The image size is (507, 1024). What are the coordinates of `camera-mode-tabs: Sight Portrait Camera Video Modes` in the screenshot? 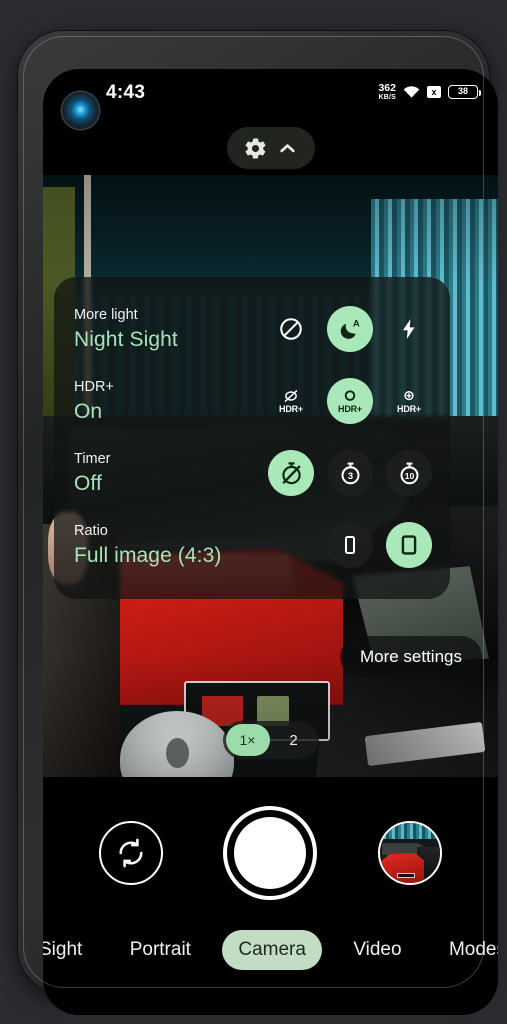 It's located at (270, 950).